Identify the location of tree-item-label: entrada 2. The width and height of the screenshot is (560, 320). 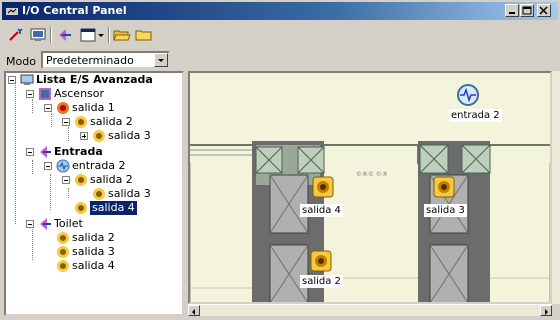
(99, 165).